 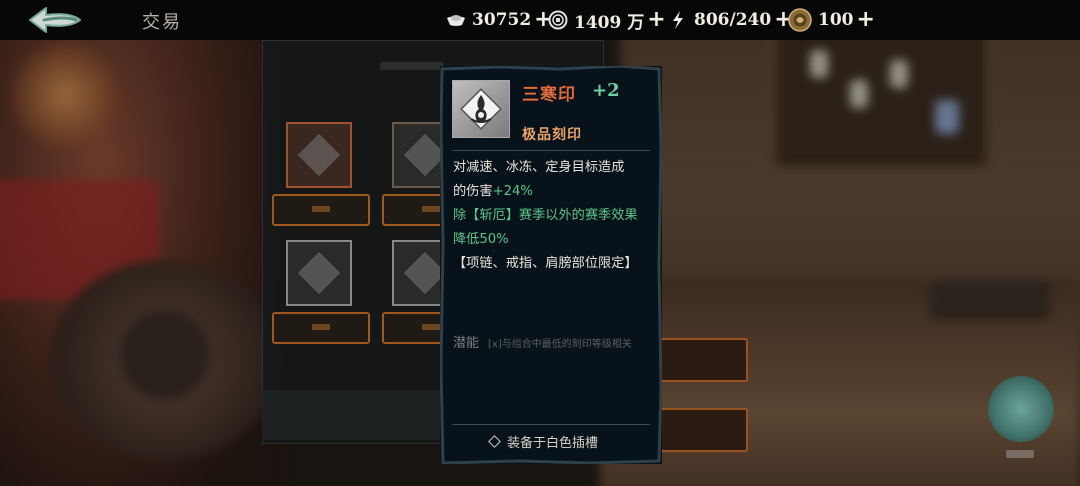 What do you see at coordinates (609, 22) in the screenshot?
I see `resource-value: 1409 万` at bounding box center [609, 22].